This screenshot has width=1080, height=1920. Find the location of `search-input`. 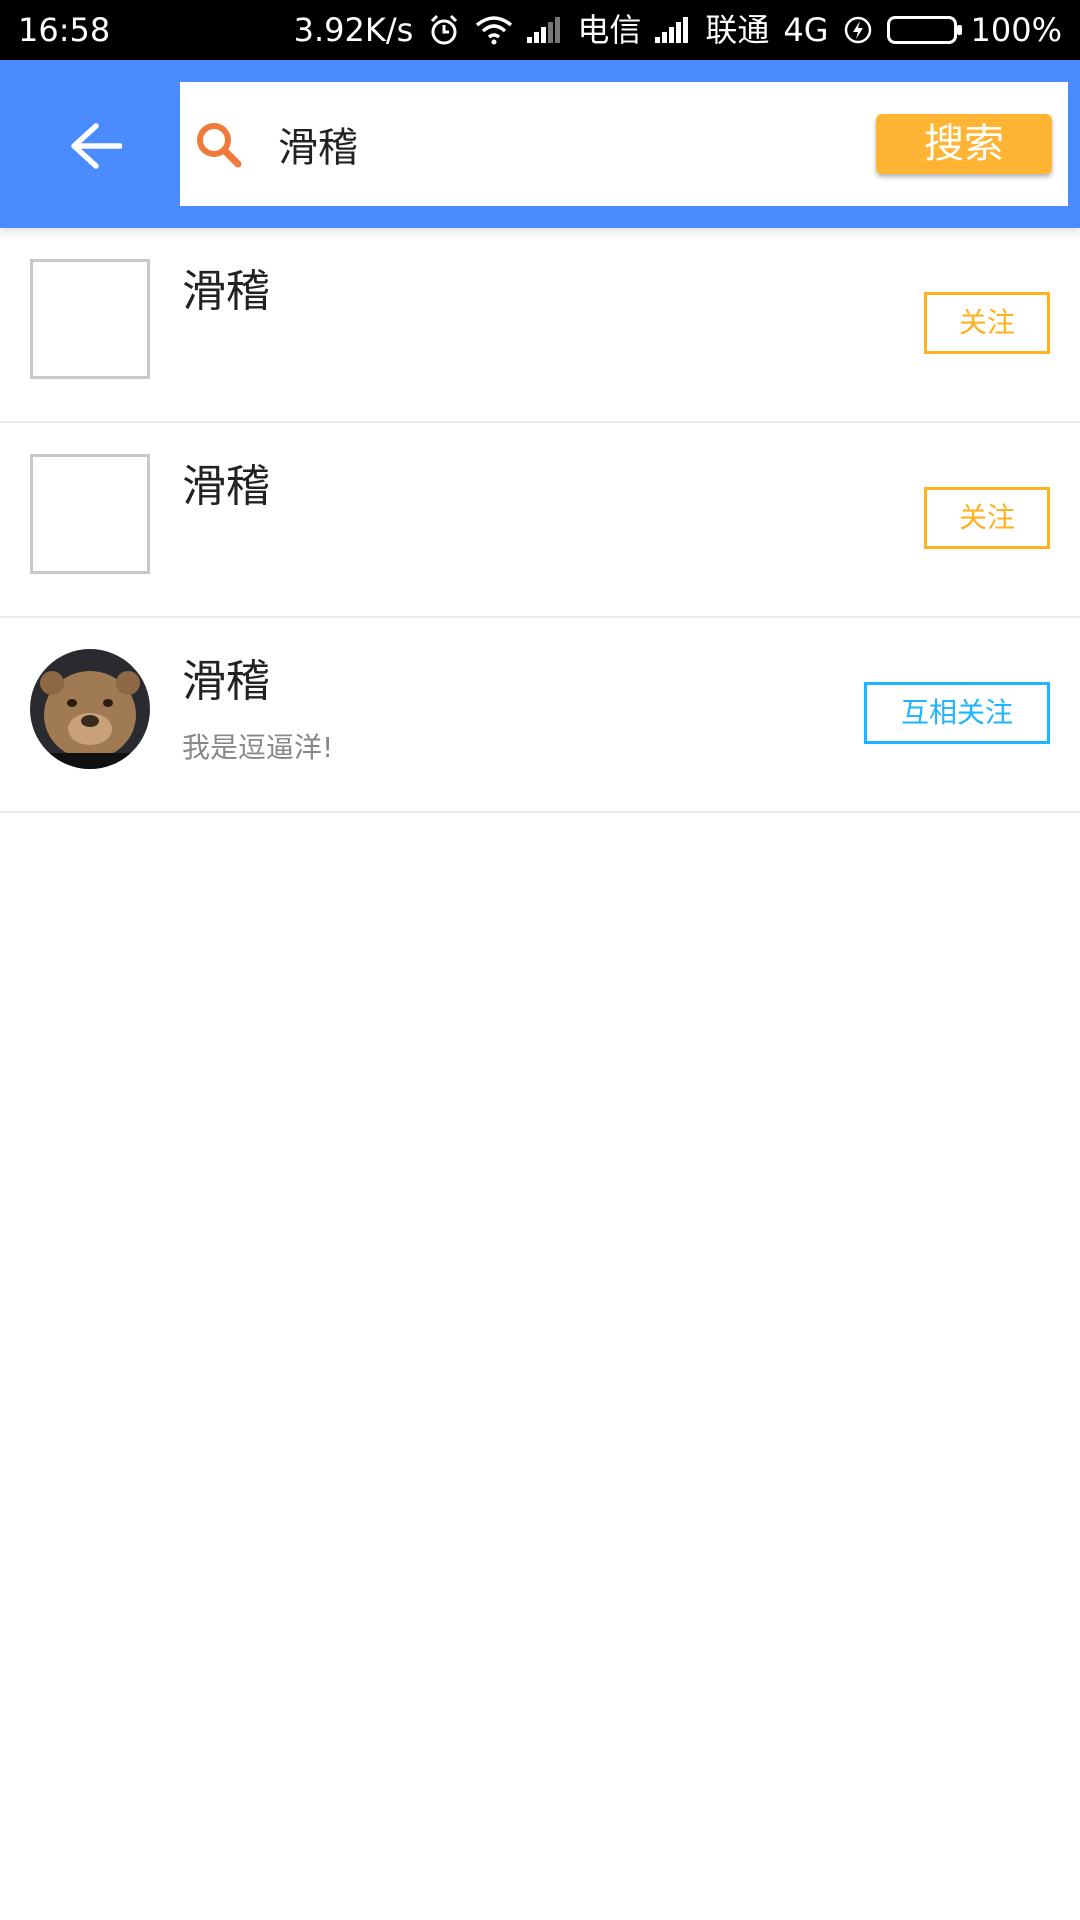

search-input is located at coordinates (538, 144).